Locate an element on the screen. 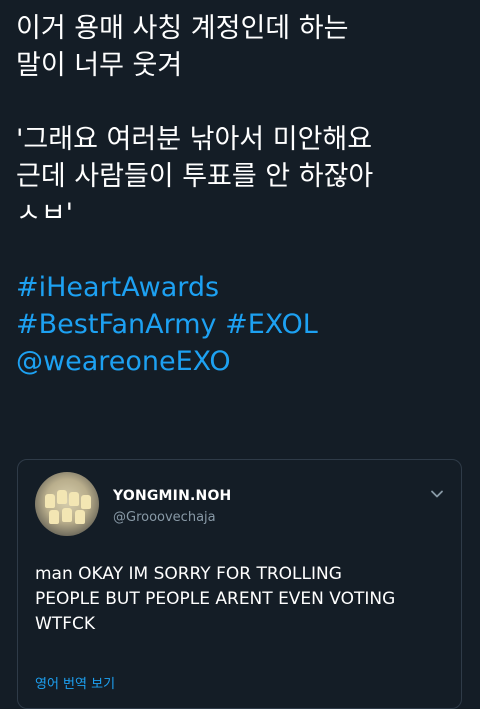 The width and height of the screenshot is (480, 709). hashtag-line: #BestFanArmy #EXOL is located at coordinates (244, 324).